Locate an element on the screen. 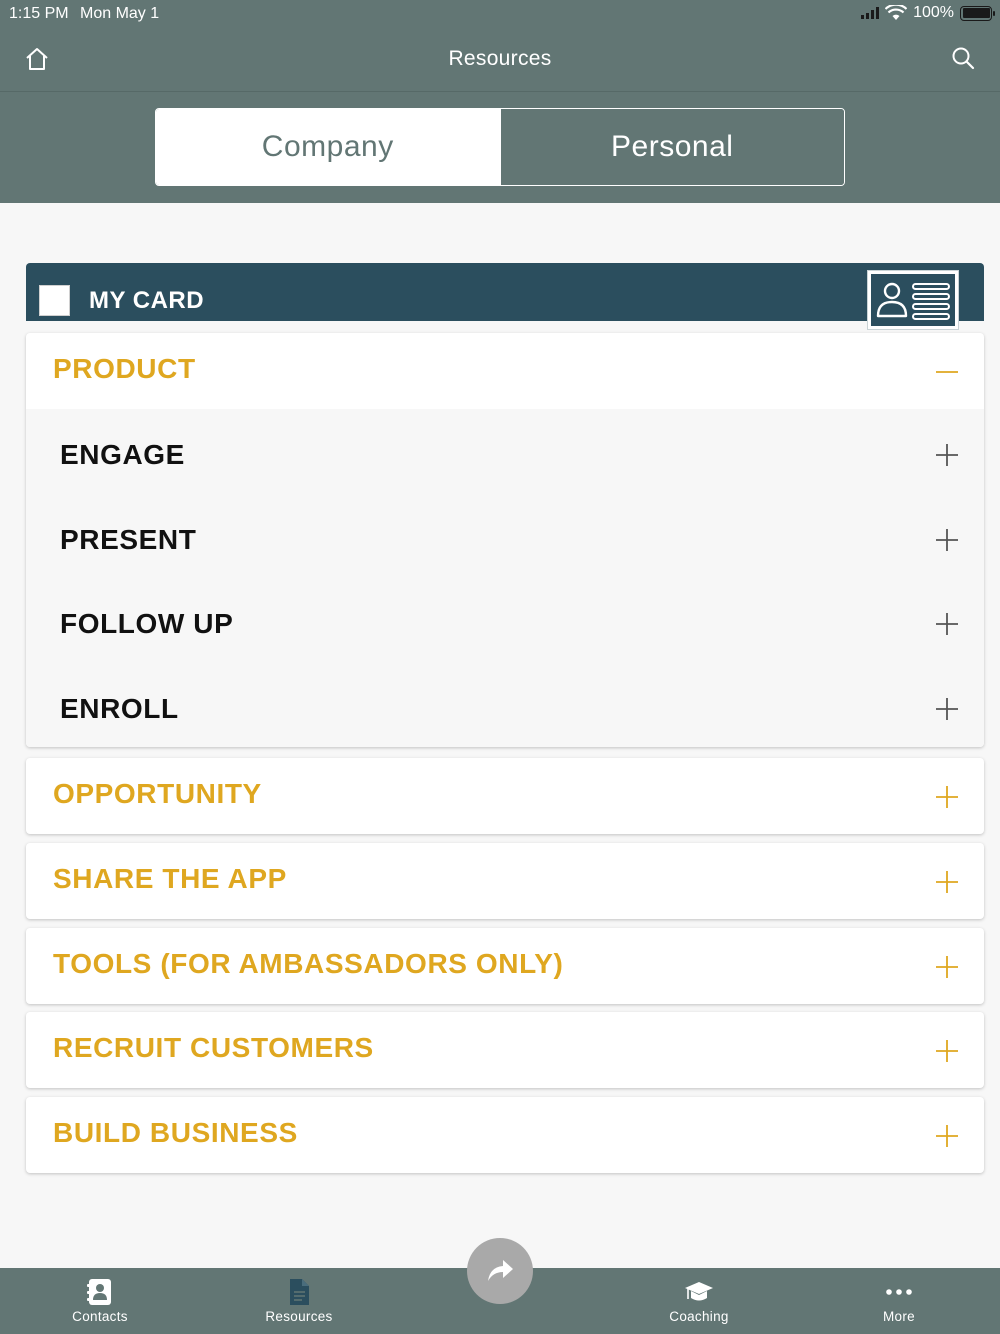 The width and height of the screenshot is (1000, 1334). my-card-bar: MY CARD is located at coordinates (505, 296).